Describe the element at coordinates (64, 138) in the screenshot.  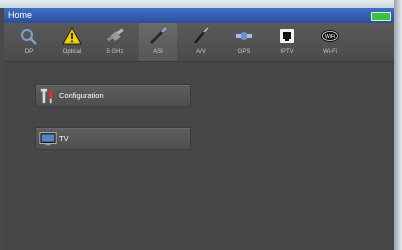
I see `tv-label: TV` at that location.